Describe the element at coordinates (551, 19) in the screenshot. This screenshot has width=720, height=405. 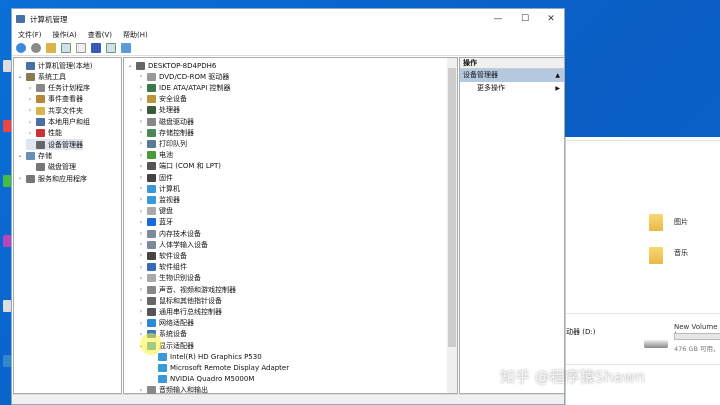
I see `close-button: ✕` at that location.